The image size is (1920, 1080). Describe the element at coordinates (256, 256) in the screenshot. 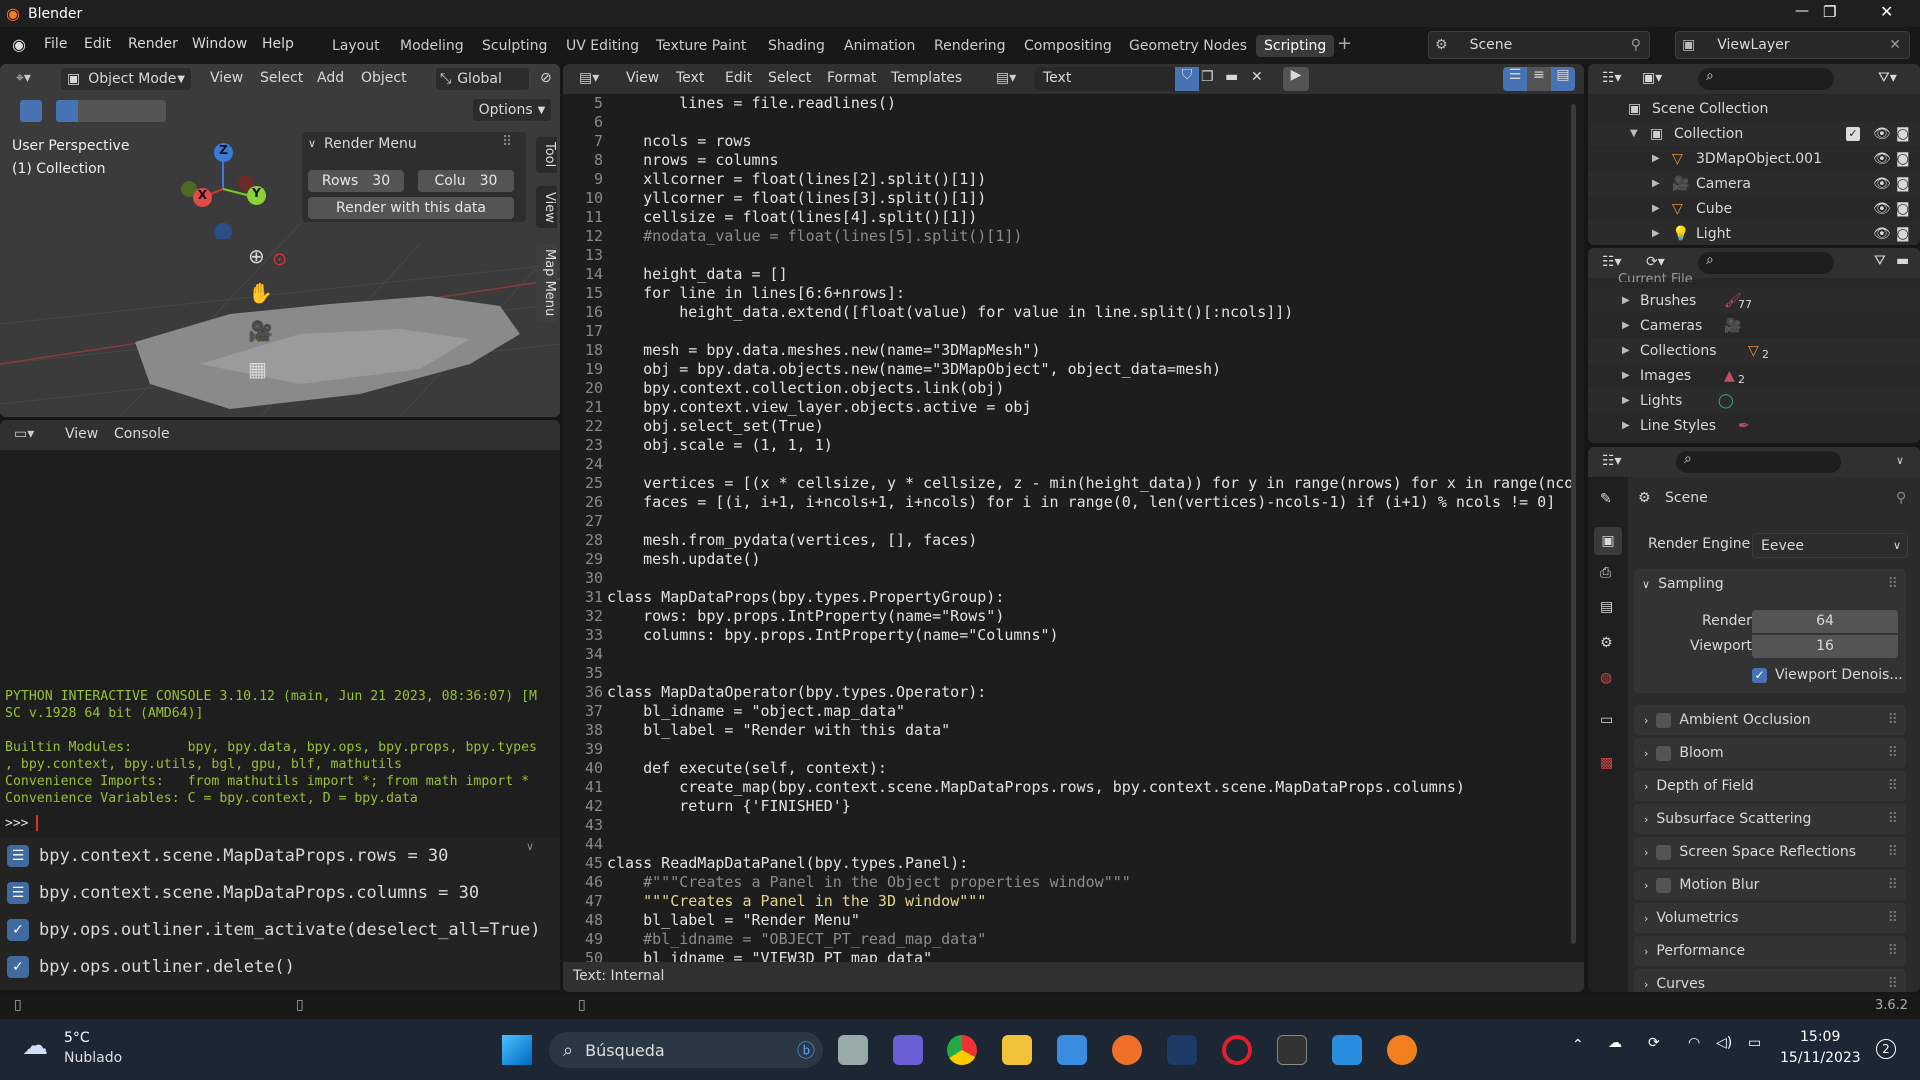

I see `zoom-icon: ⊕` at that location.